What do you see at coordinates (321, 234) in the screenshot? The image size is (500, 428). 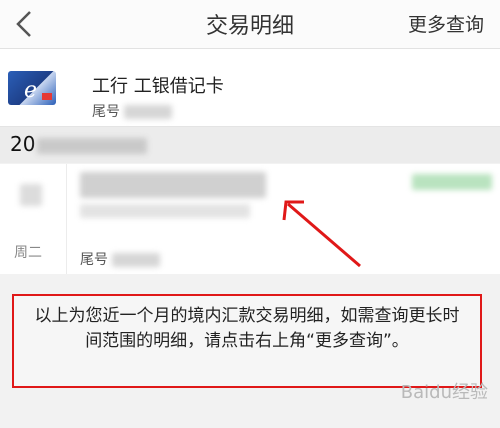 I see `arrow-annotation` at bounding box center [321, 234].